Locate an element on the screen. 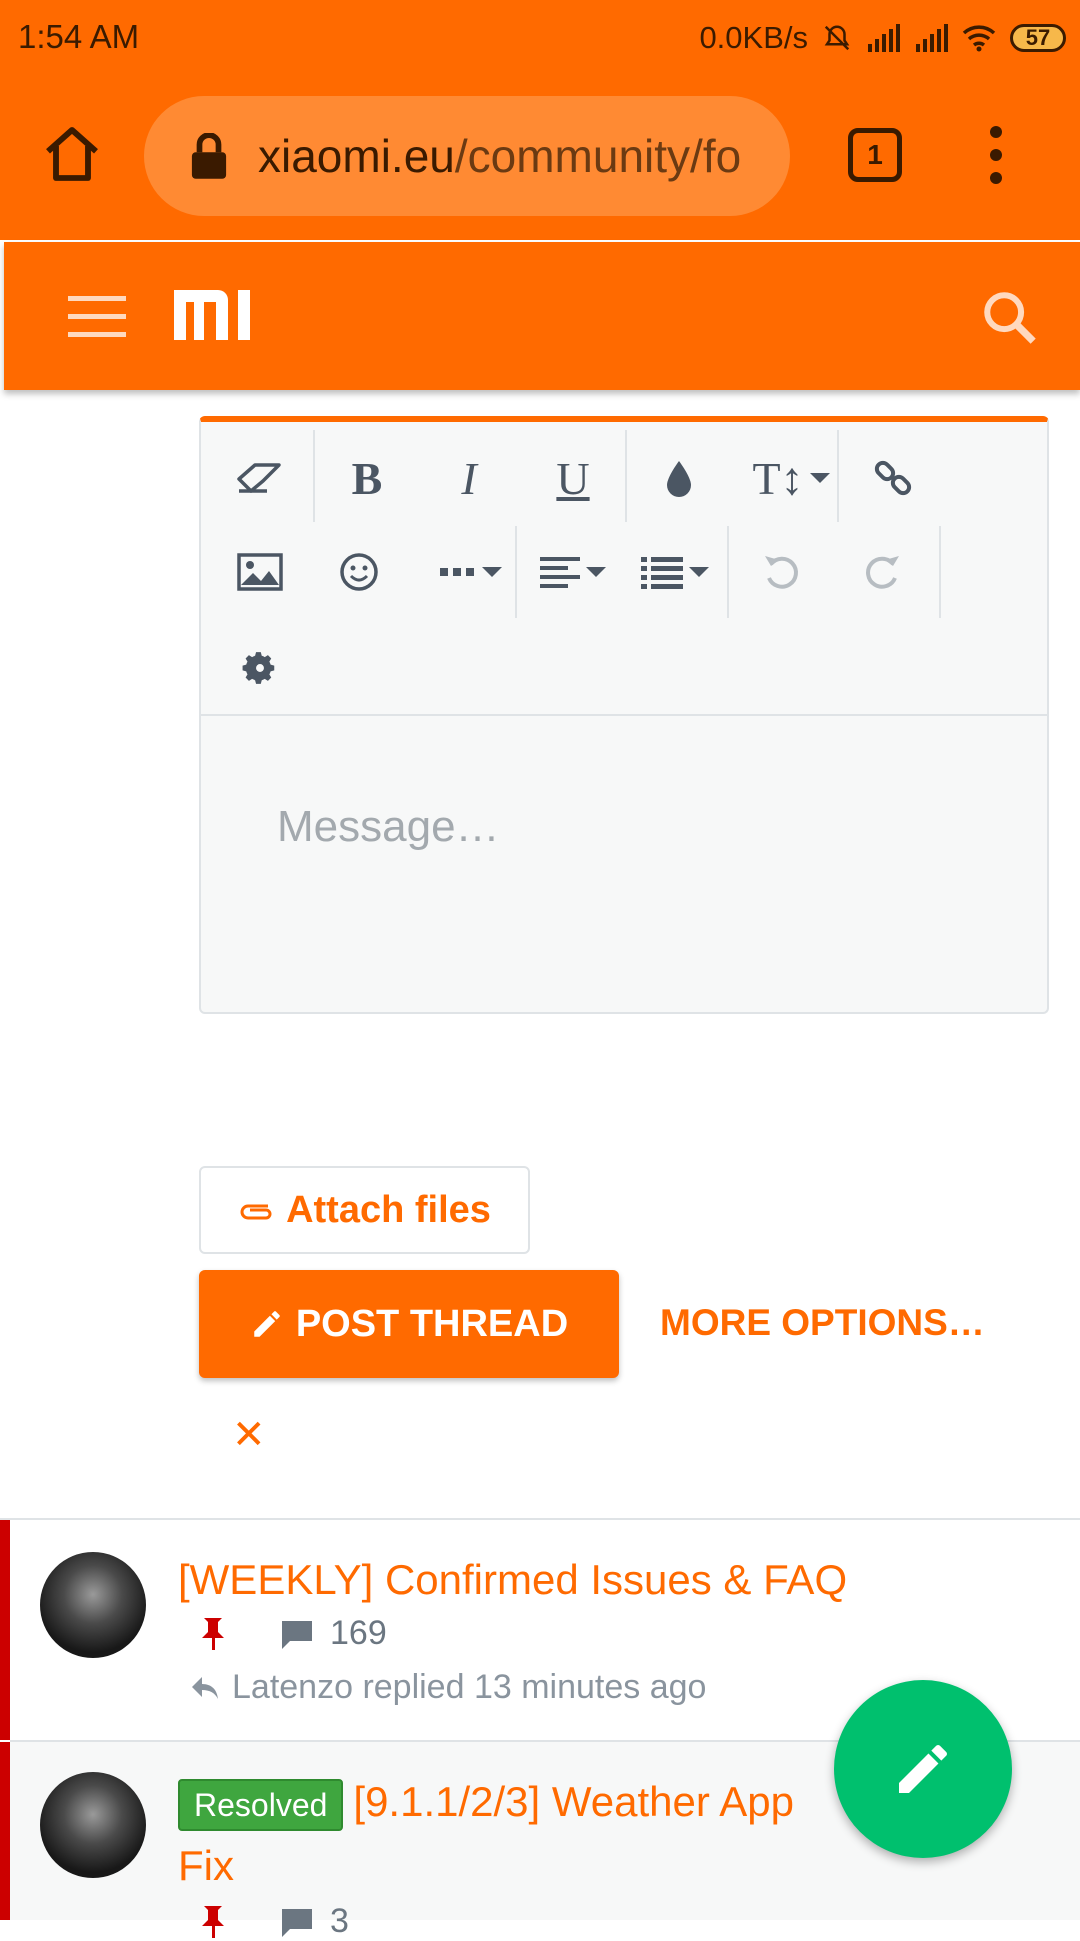  url-path: /community/fo is located at coordinates (598, 156).